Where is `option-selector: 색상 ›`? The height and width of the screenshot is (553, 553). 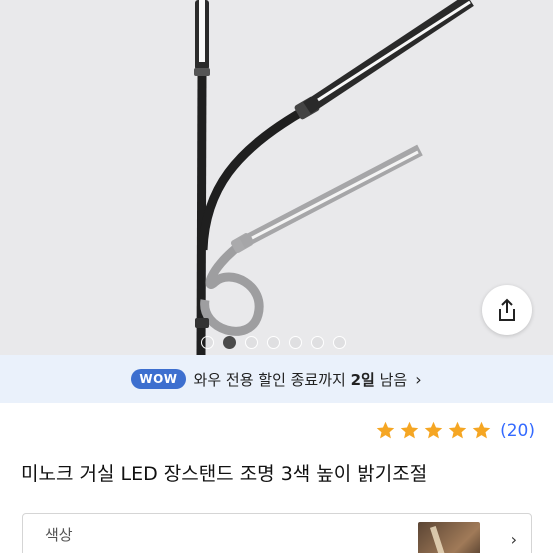 option-selector: 색상 › is located at coordinates (277, 533).